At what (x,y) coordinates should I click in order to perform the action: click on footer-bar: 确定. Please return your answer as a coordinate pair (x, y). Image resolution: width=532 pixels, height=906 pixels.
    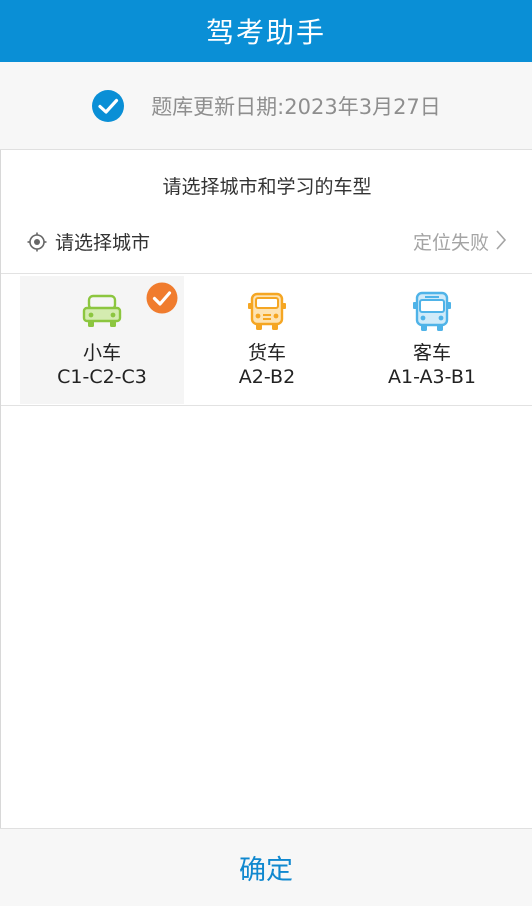
    Looking at the image, I should click on (266, 867).